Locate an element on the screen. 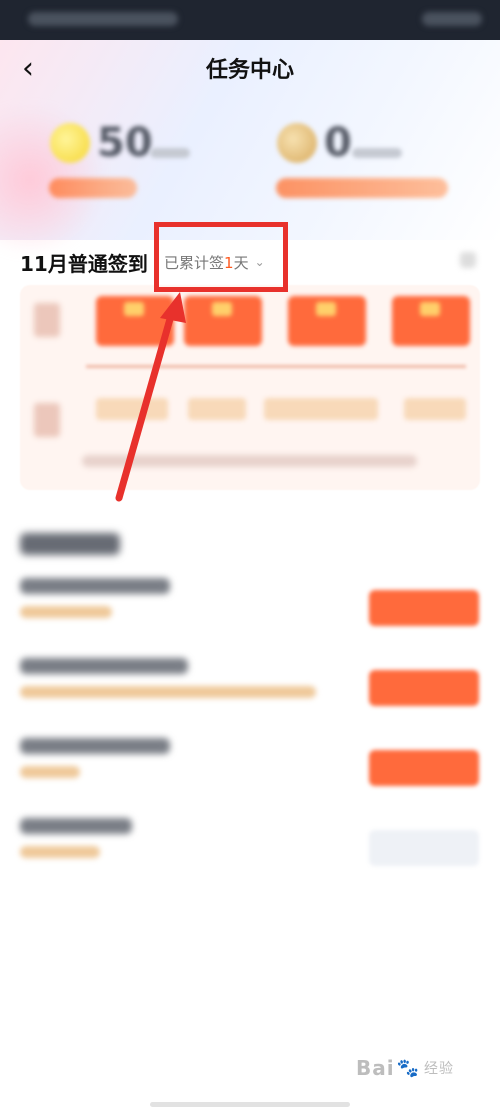  home-indicator is located at coordinates (250, 1104).